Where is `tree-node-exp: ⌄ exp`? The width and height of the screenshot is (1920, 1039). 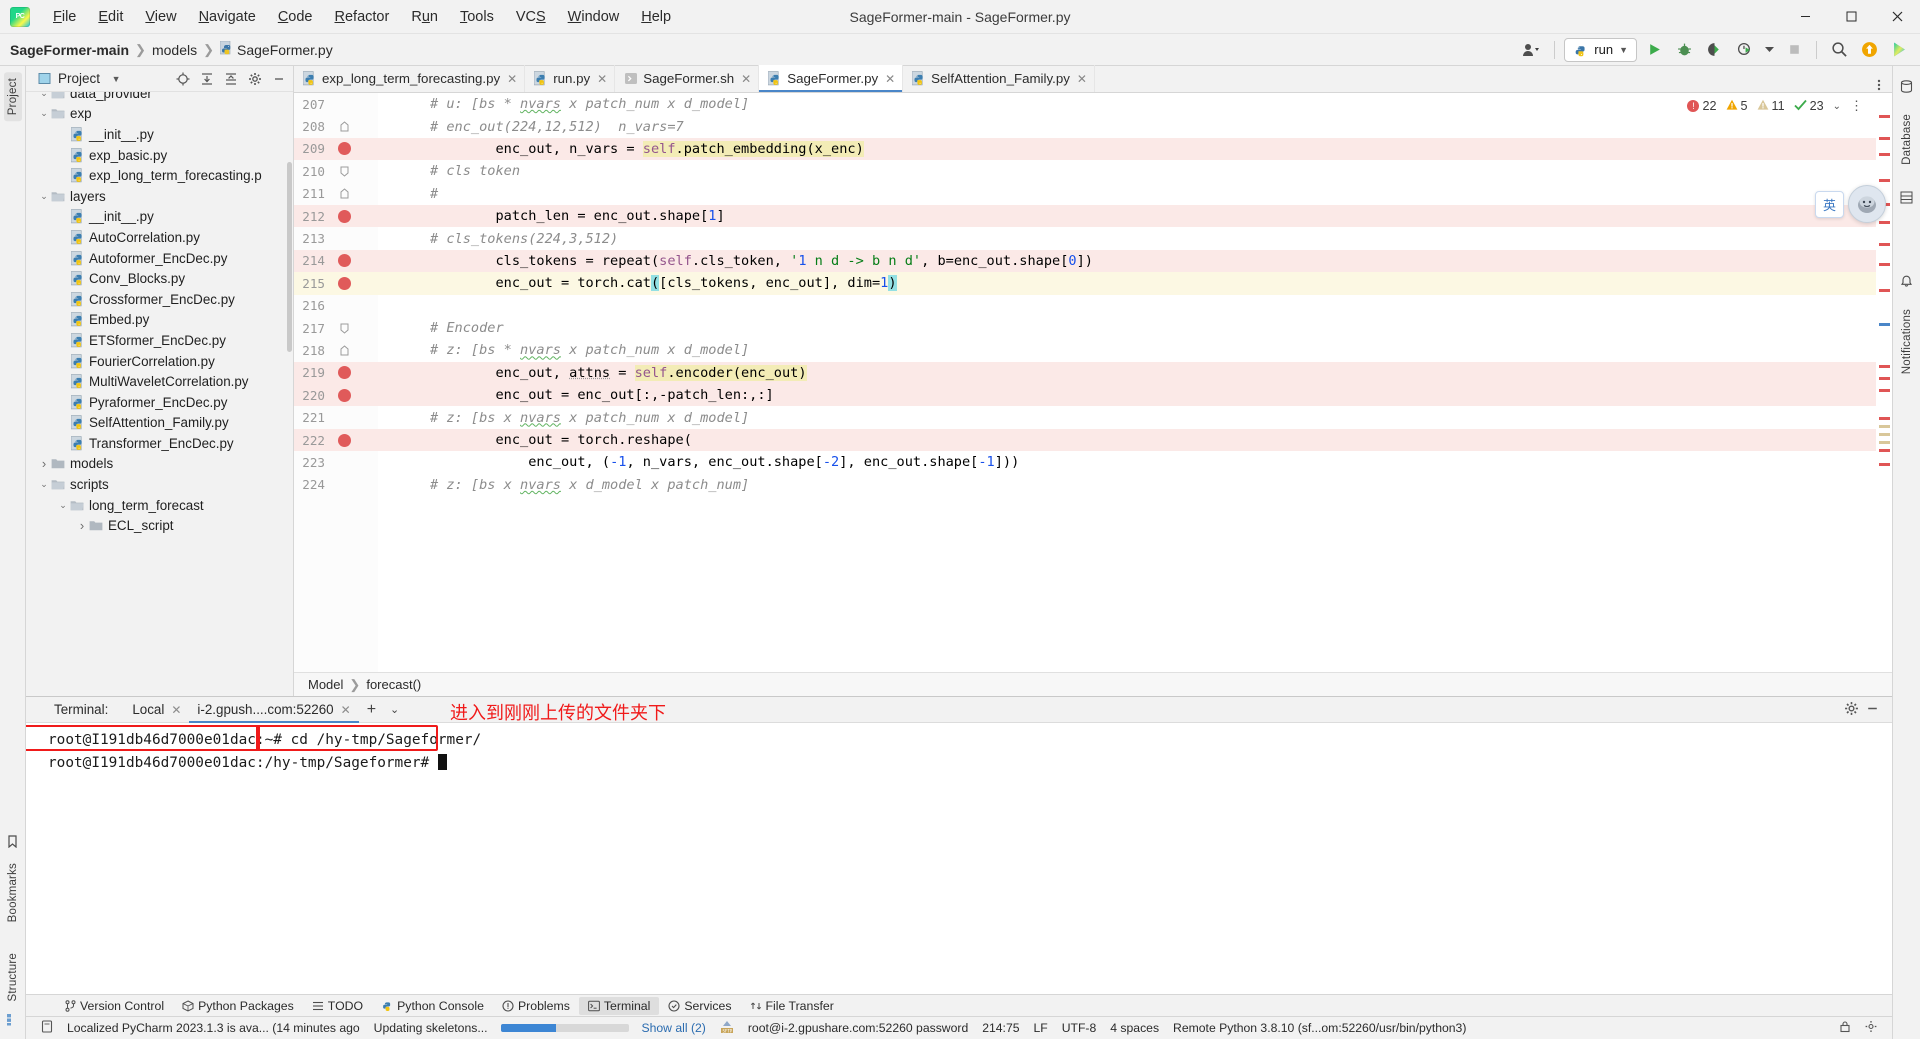
tree-node-exp: ⌄ exp is located at coordinates (159, 114).